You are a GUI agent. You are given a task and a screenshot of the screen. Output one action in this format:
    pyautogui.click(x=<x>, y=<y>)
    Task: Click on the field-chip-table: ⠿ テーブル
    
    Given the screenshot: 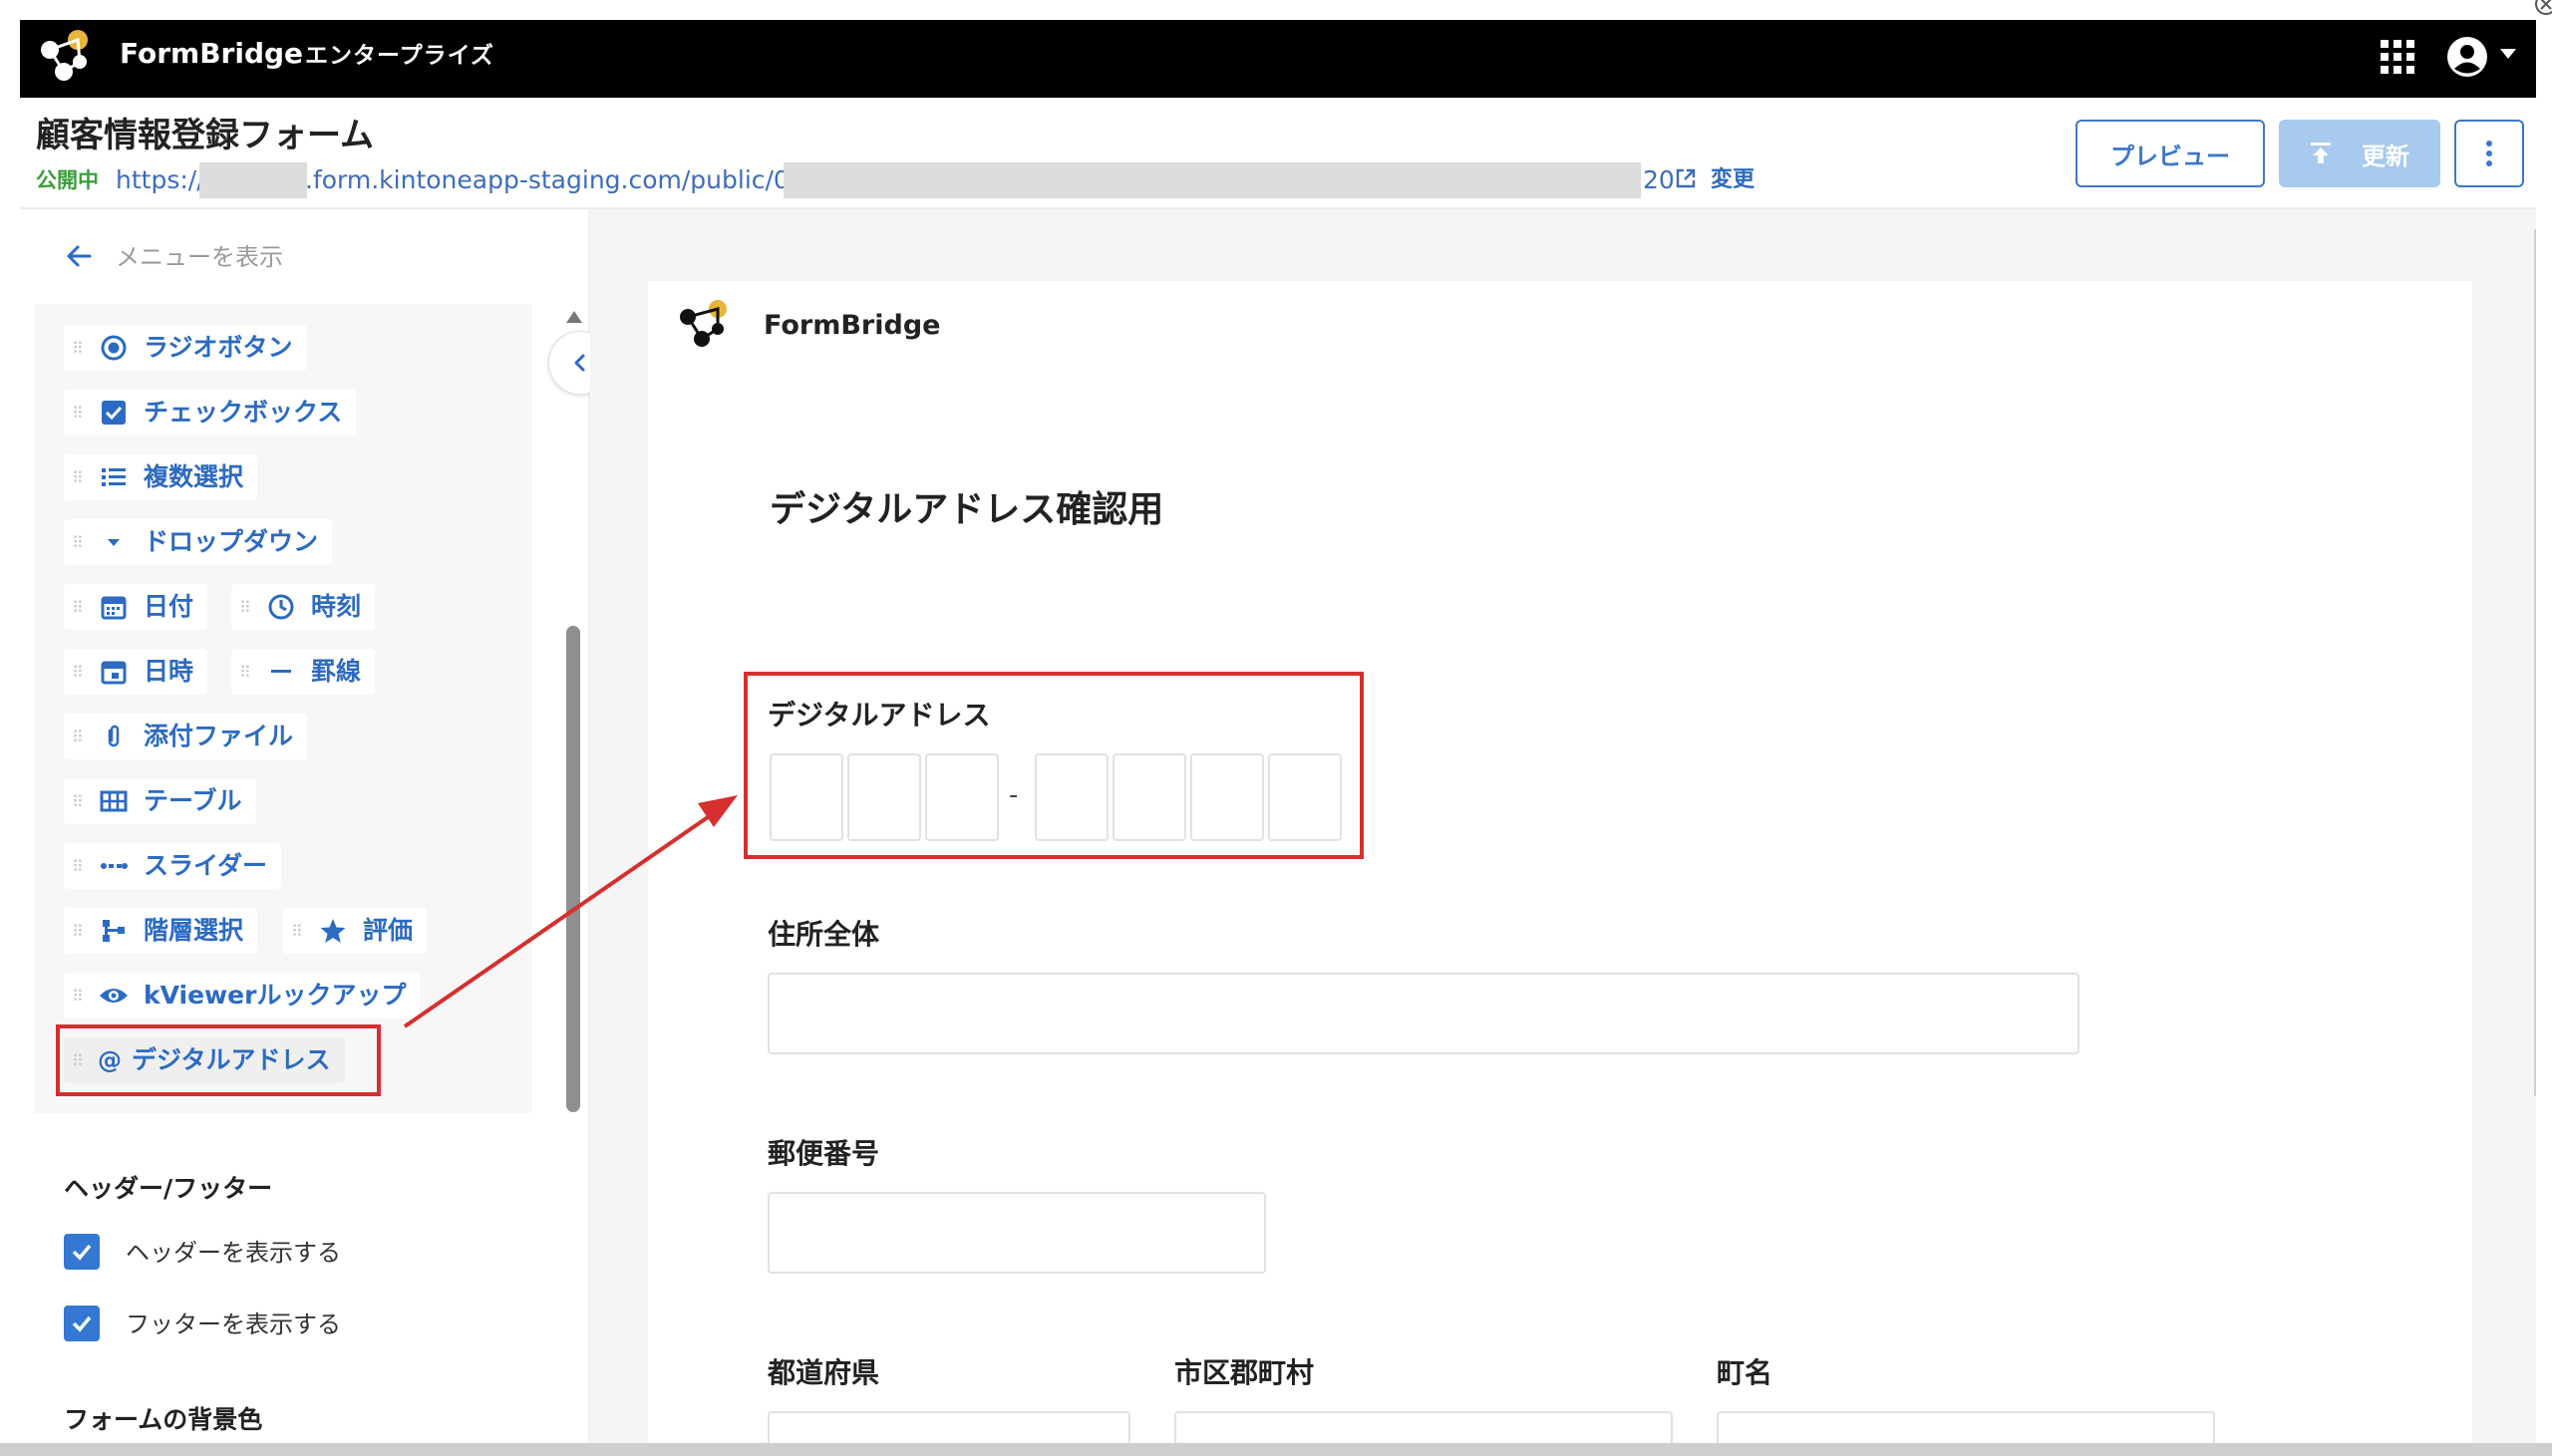 What is the action you would take?
    pyautogui.click(x=160, y=801)
    